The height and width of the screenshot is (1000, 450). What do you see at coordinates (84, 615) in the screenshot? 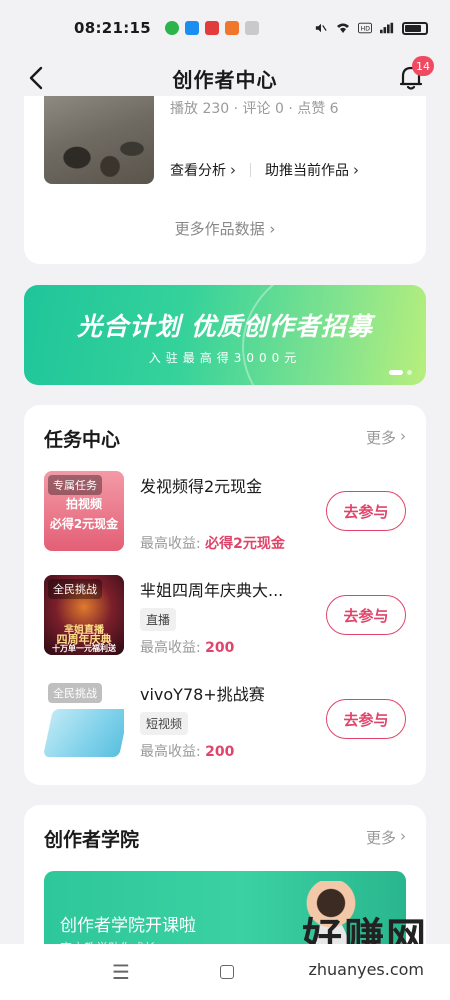
I see `task-thumbnail: 全民挑战 芈姐直播 四周年庆典 十万单一元福利送` at bounding box center [84, 615].